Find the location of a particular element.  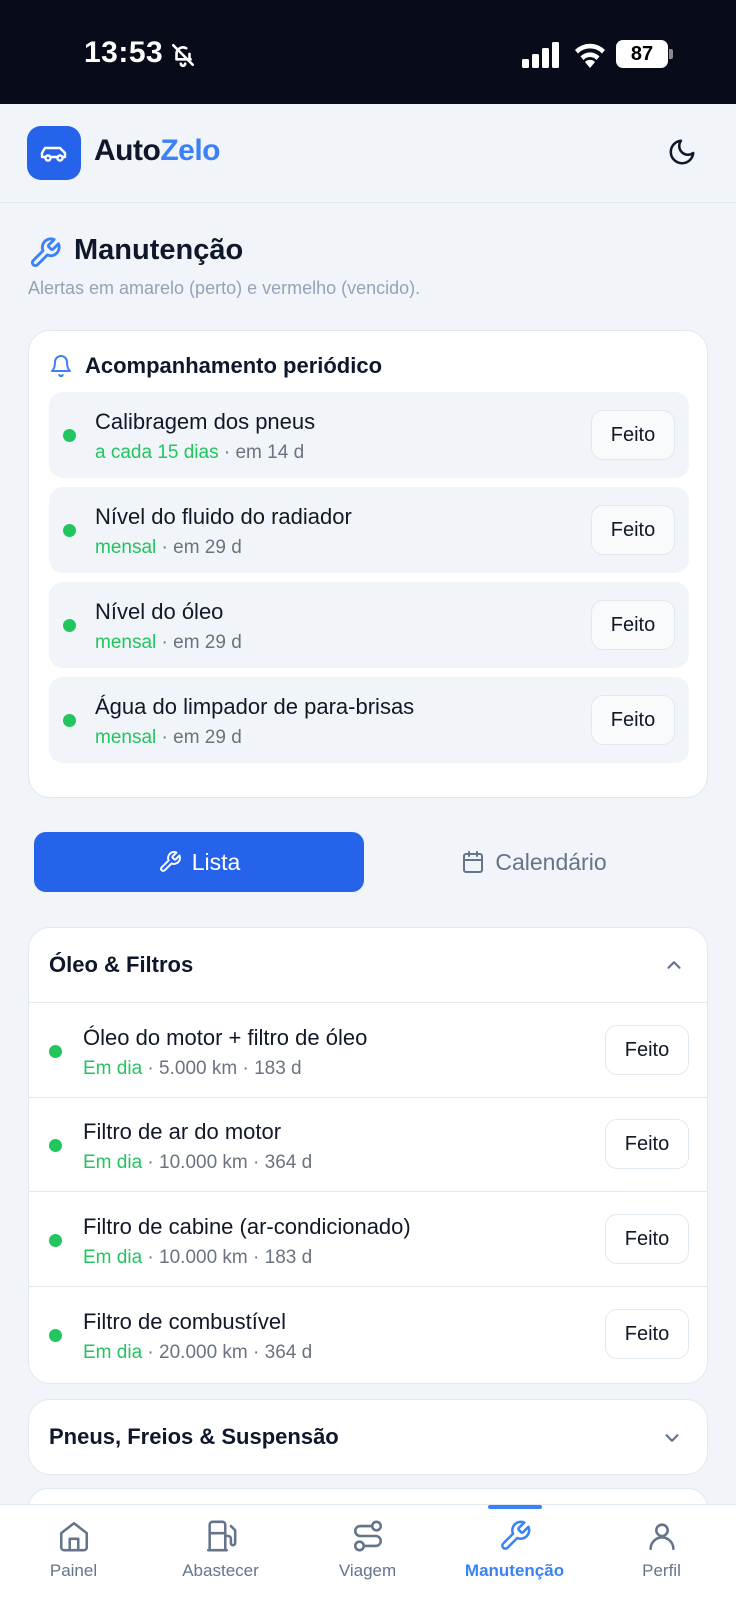

periodic-header: Acompanhamento periódico is located at coordinates (215, 366).